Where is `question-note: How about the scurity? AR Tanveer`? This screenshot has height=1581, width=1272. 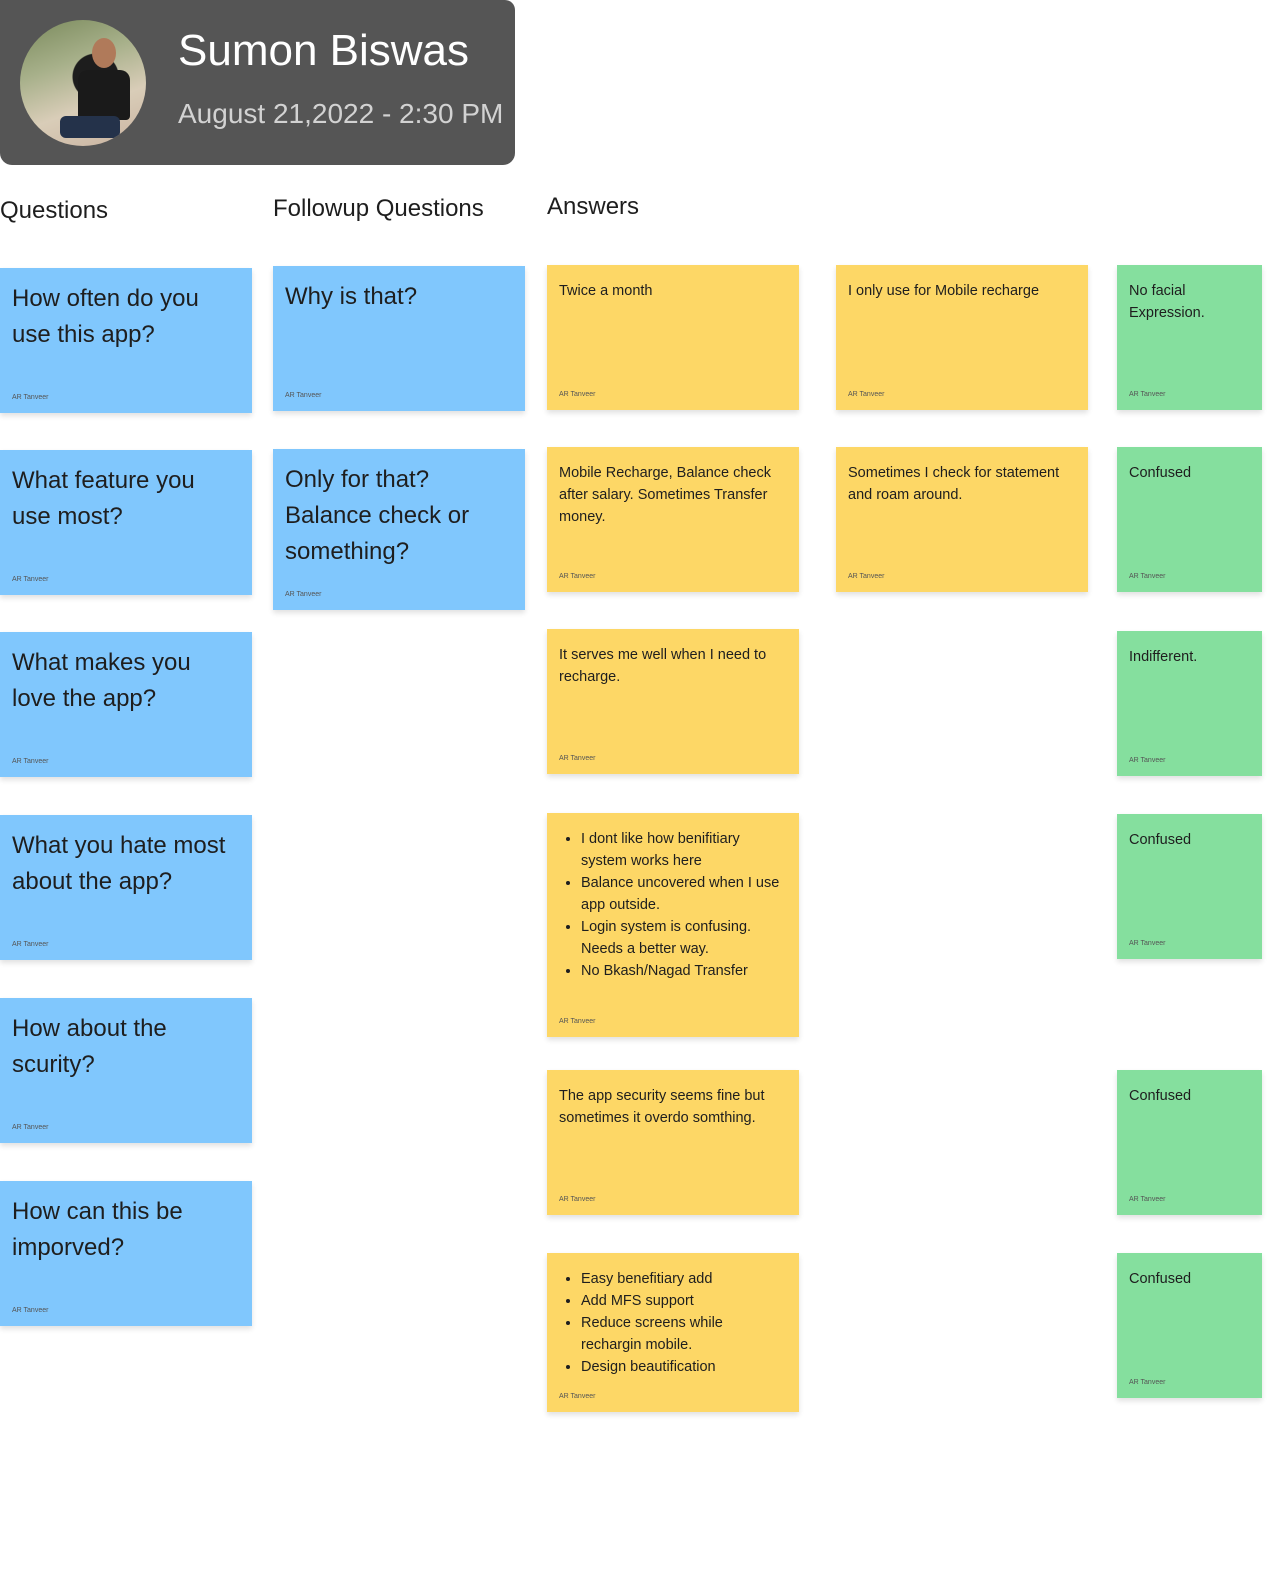 question-note: How about the scurity? AR Tanveer is located at coordinates (126, 1070).